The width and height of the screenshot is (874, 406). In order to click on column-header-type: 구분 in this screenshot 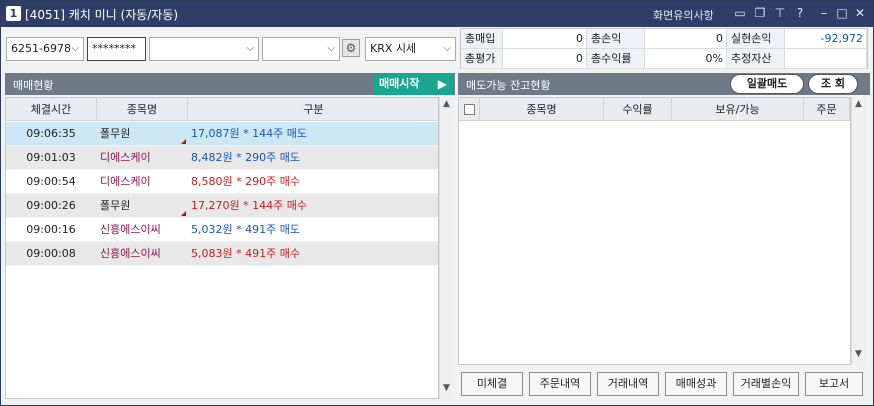, I will do `click(313, 109)`.